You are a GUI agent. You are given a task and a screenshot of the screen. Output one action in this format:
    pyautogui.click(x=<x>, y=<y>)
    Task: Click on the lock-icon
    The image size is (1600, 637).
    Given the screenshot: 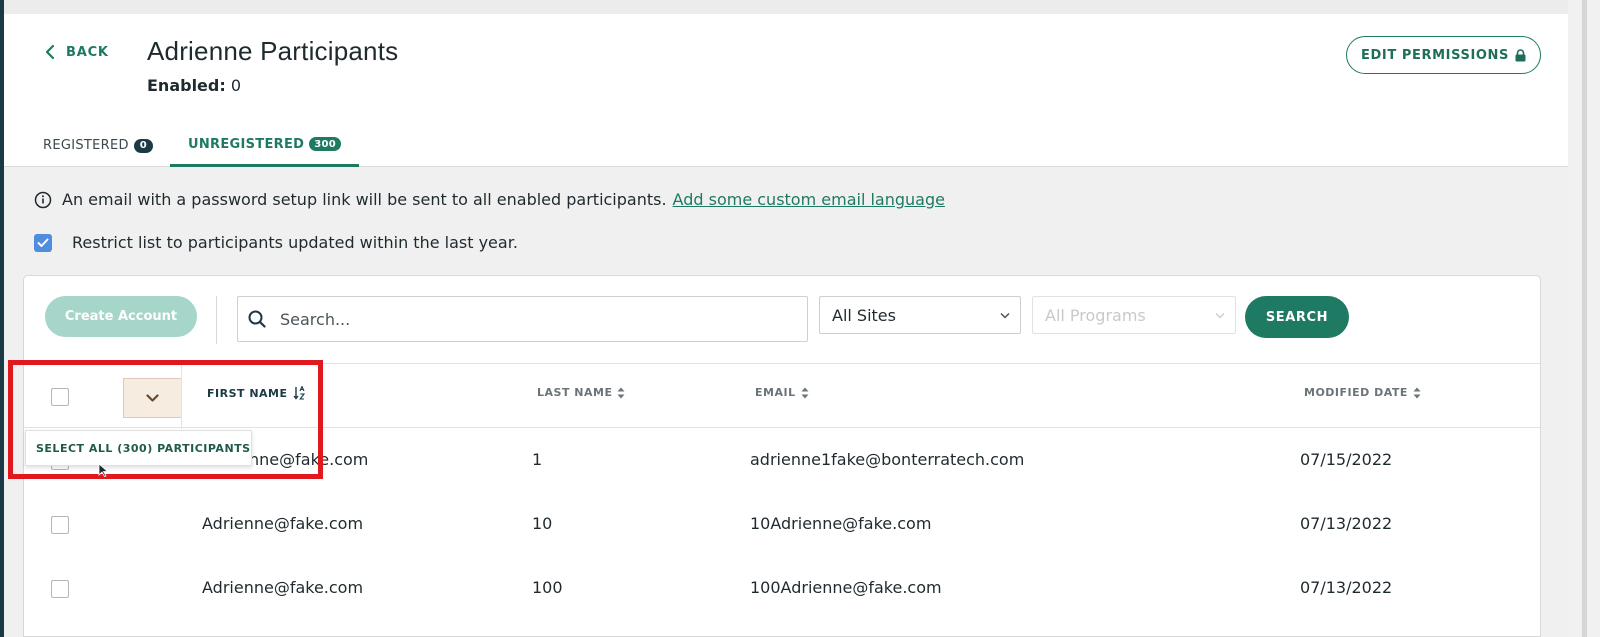 What is the action you would take?
    pyautogui.click(x=1520, y=54)
    